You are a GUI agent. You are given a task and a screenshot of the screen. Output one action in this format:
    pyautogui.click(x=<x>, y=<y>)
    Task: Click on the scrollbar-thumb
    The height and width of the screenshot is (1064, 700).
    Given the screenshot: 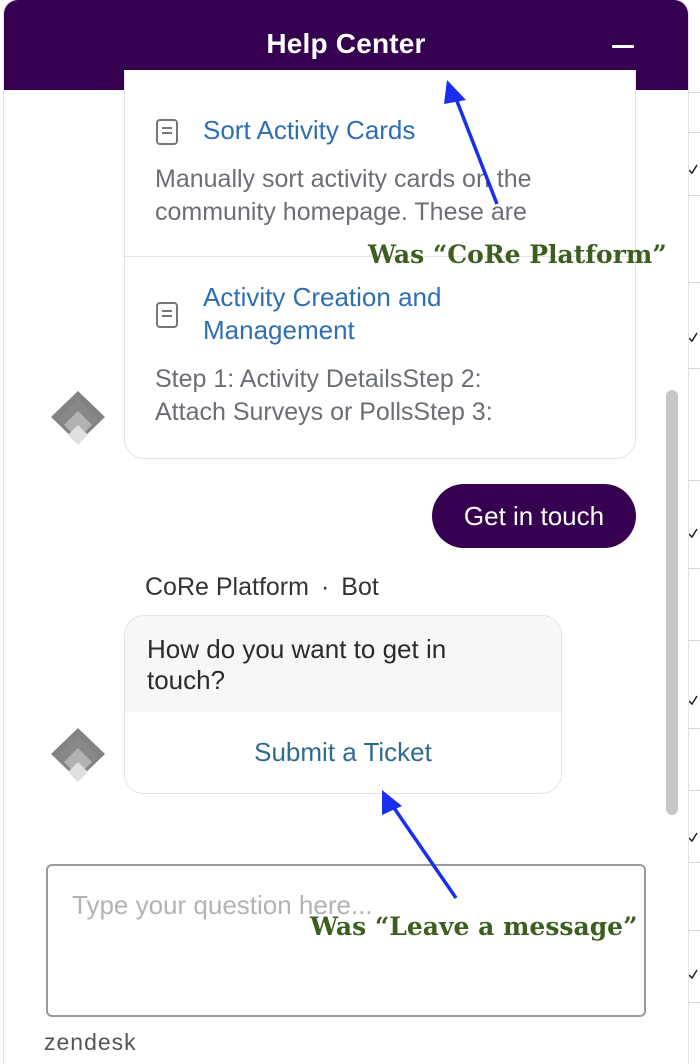 What is the action you would take?
    pyautogui.click(x=672, y=602)
    